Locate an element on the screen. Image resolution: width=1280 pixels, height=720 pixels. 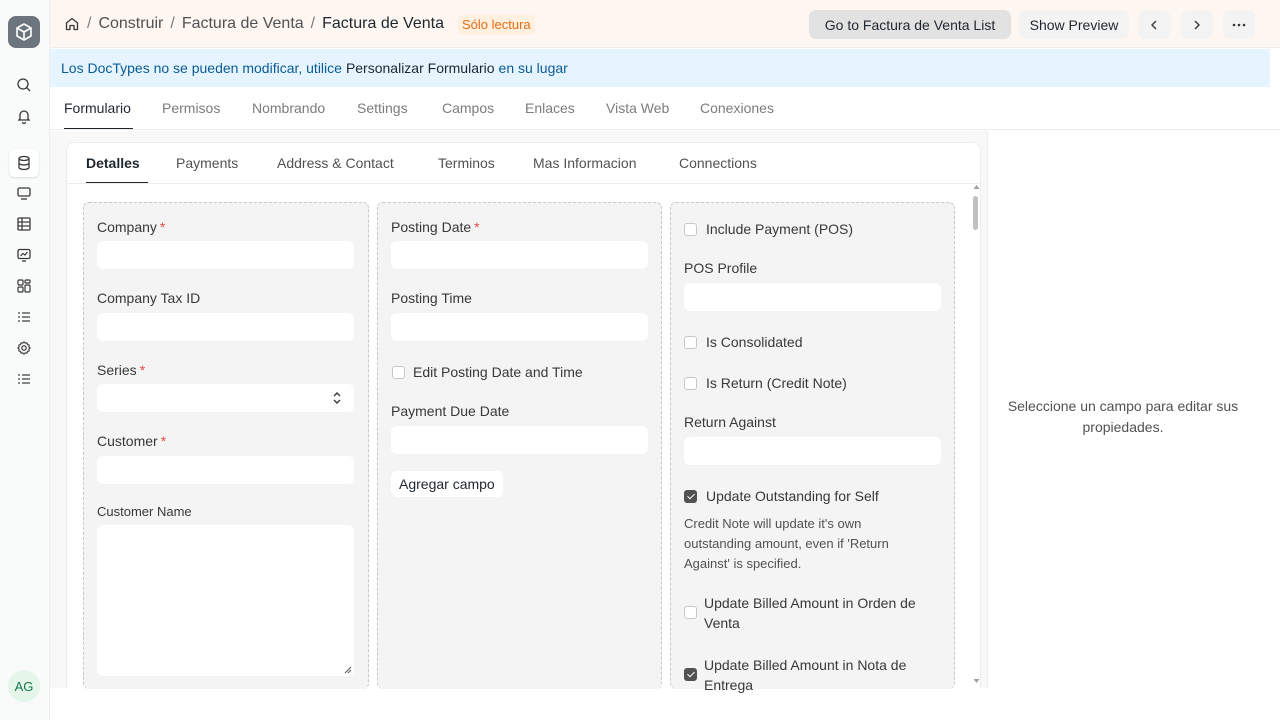
checkbox-label-update-billed-dn: Update Billed Amount in Nota de Entrega is located at coordinates (805, 675).